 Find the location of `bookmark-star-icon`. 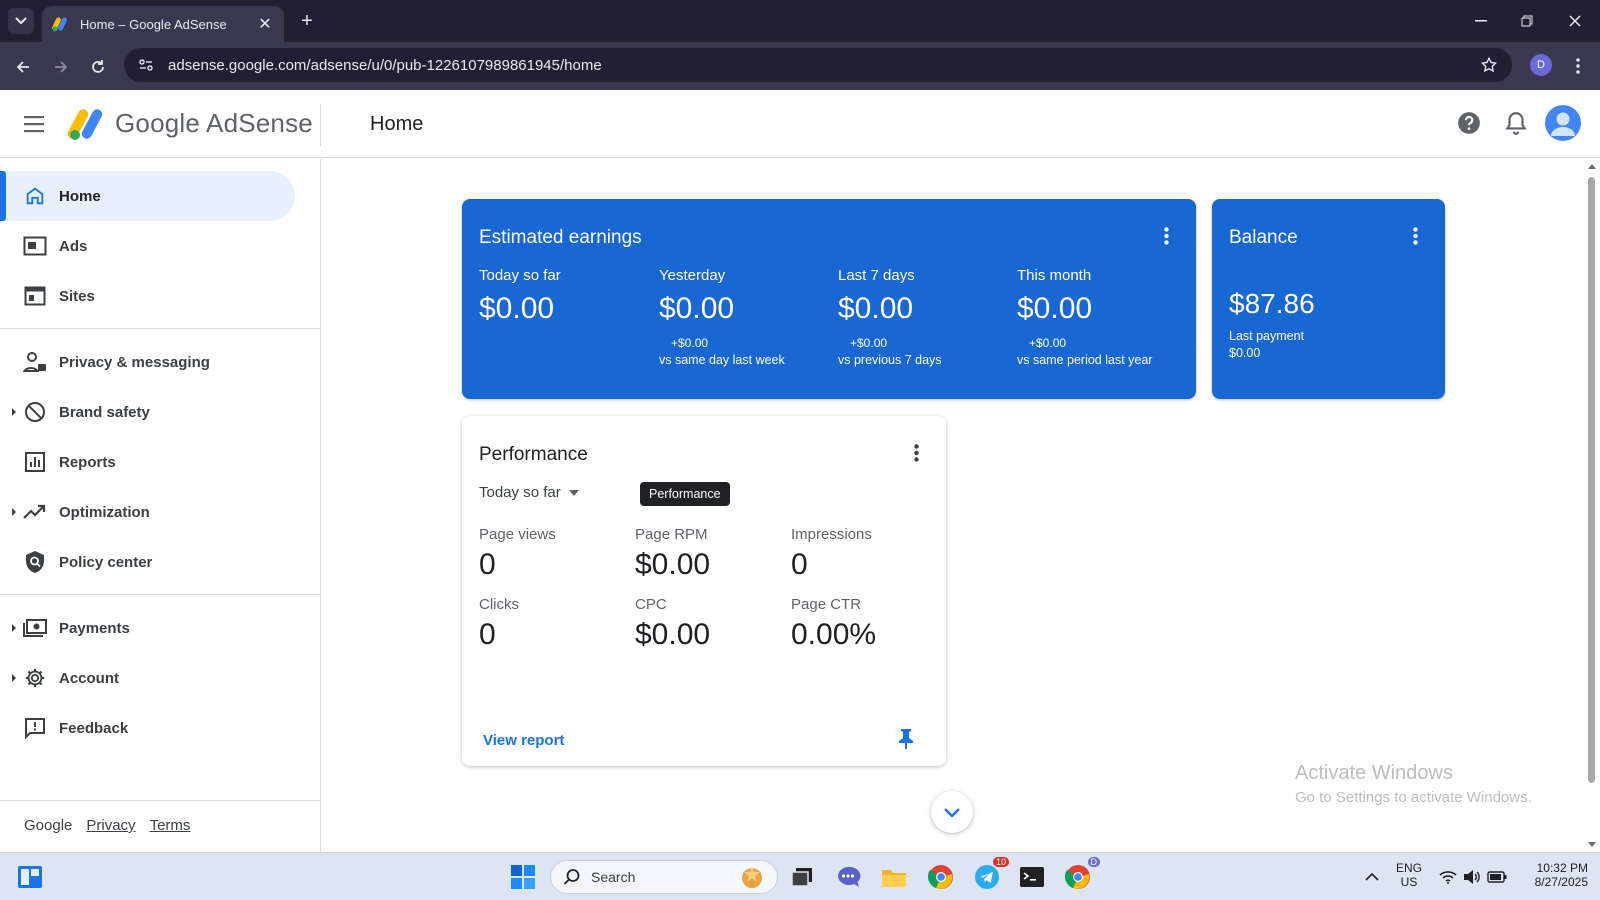

bookmark-star-icon is located at coordinates (1489, 65).